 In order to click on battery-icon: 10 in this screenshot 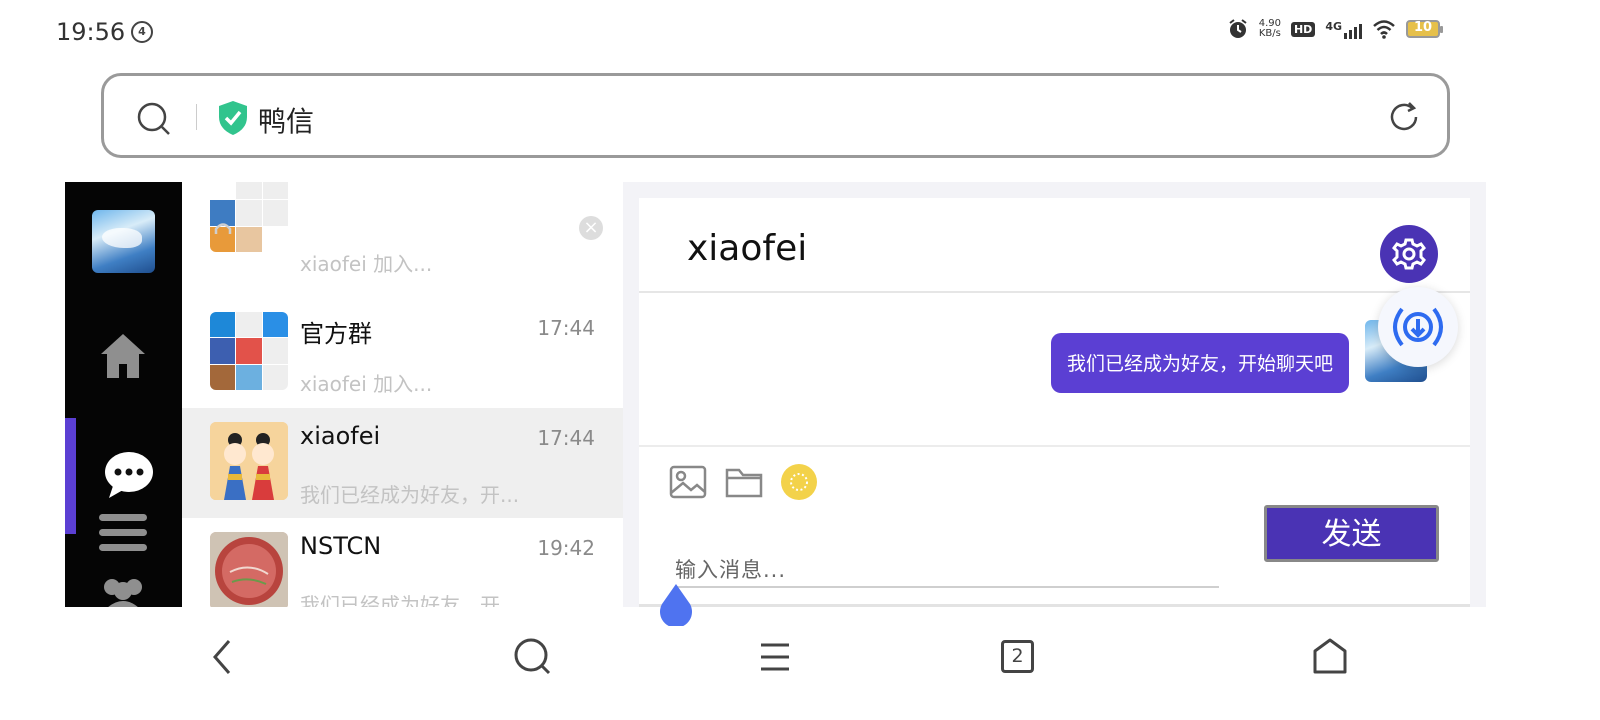, I will do `click(1424, 29)`.